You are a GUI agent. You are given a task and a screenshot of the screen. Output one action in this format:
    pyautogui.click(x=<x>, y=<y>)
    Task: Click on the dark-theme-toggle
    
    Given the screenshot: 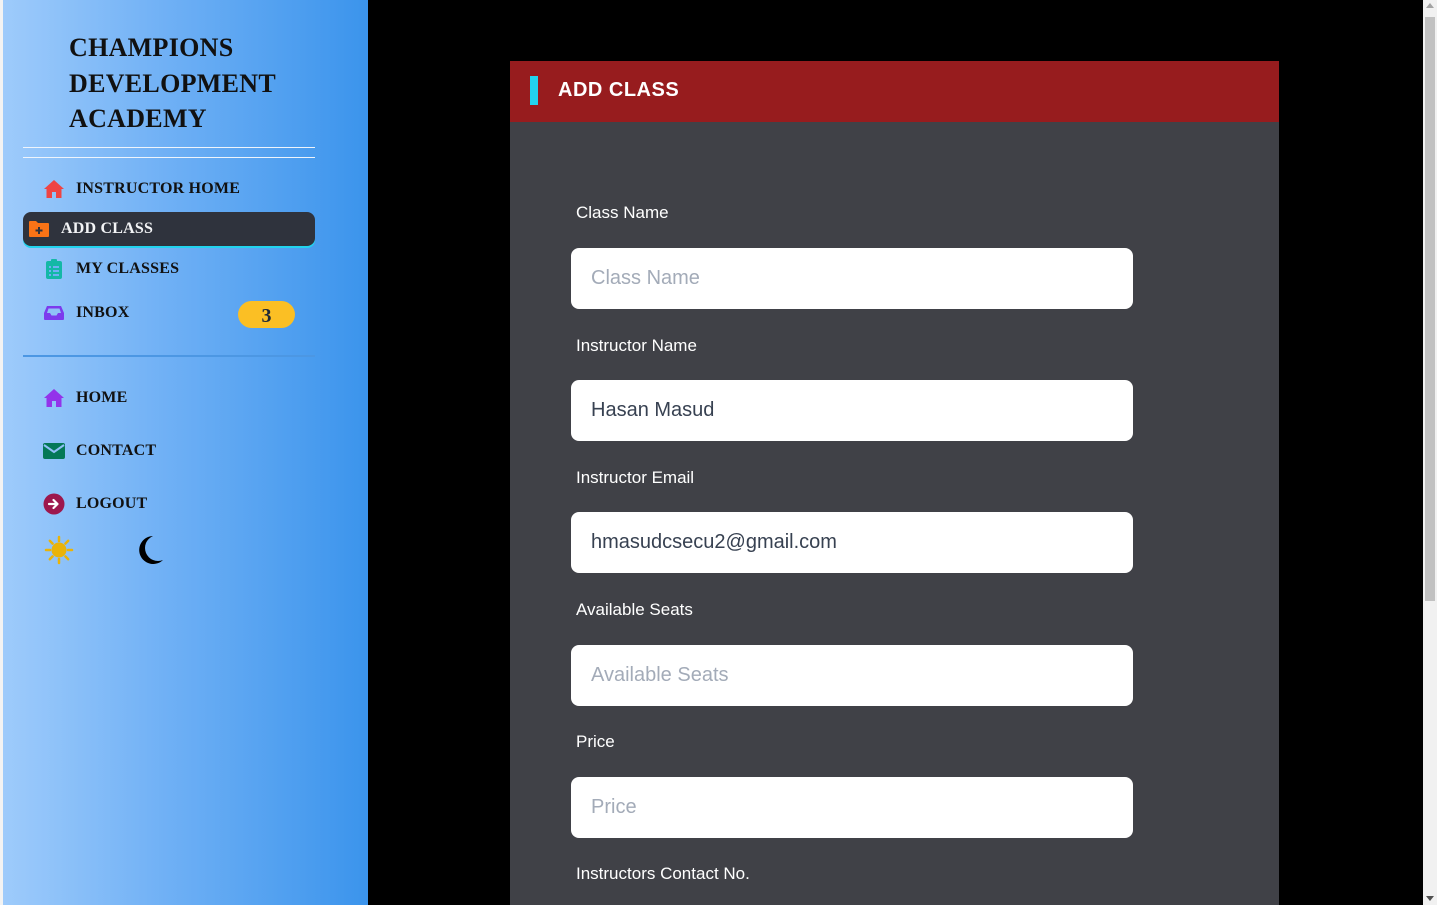 What is the action you would take?
    pyautogui.click(x=150, y=552)
    